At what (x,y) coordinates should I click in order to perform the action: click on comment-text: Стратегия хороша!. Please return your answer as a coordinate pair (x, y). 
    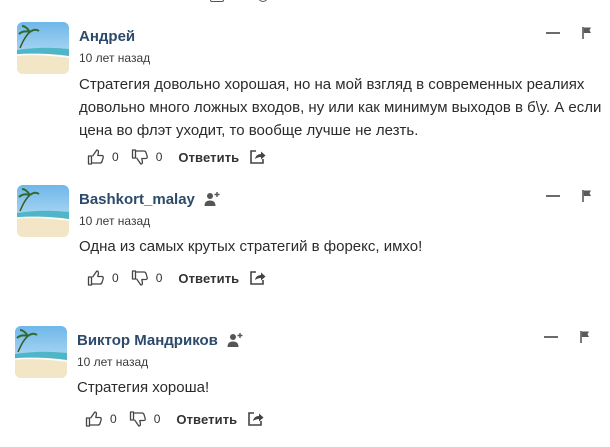
    Looking at the image, I should click on (143, 387).